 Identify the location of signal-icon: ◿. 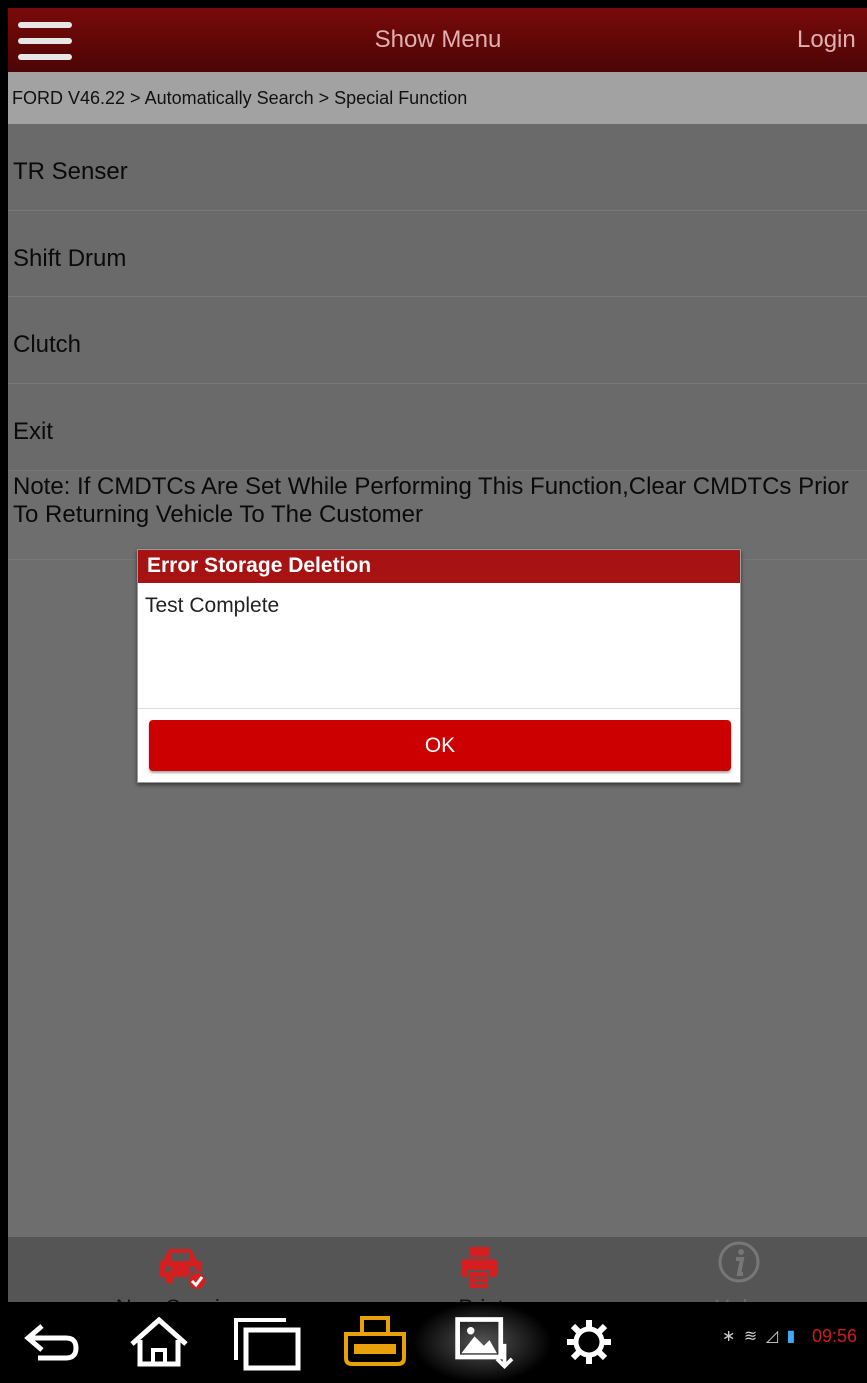
(773, 1336).